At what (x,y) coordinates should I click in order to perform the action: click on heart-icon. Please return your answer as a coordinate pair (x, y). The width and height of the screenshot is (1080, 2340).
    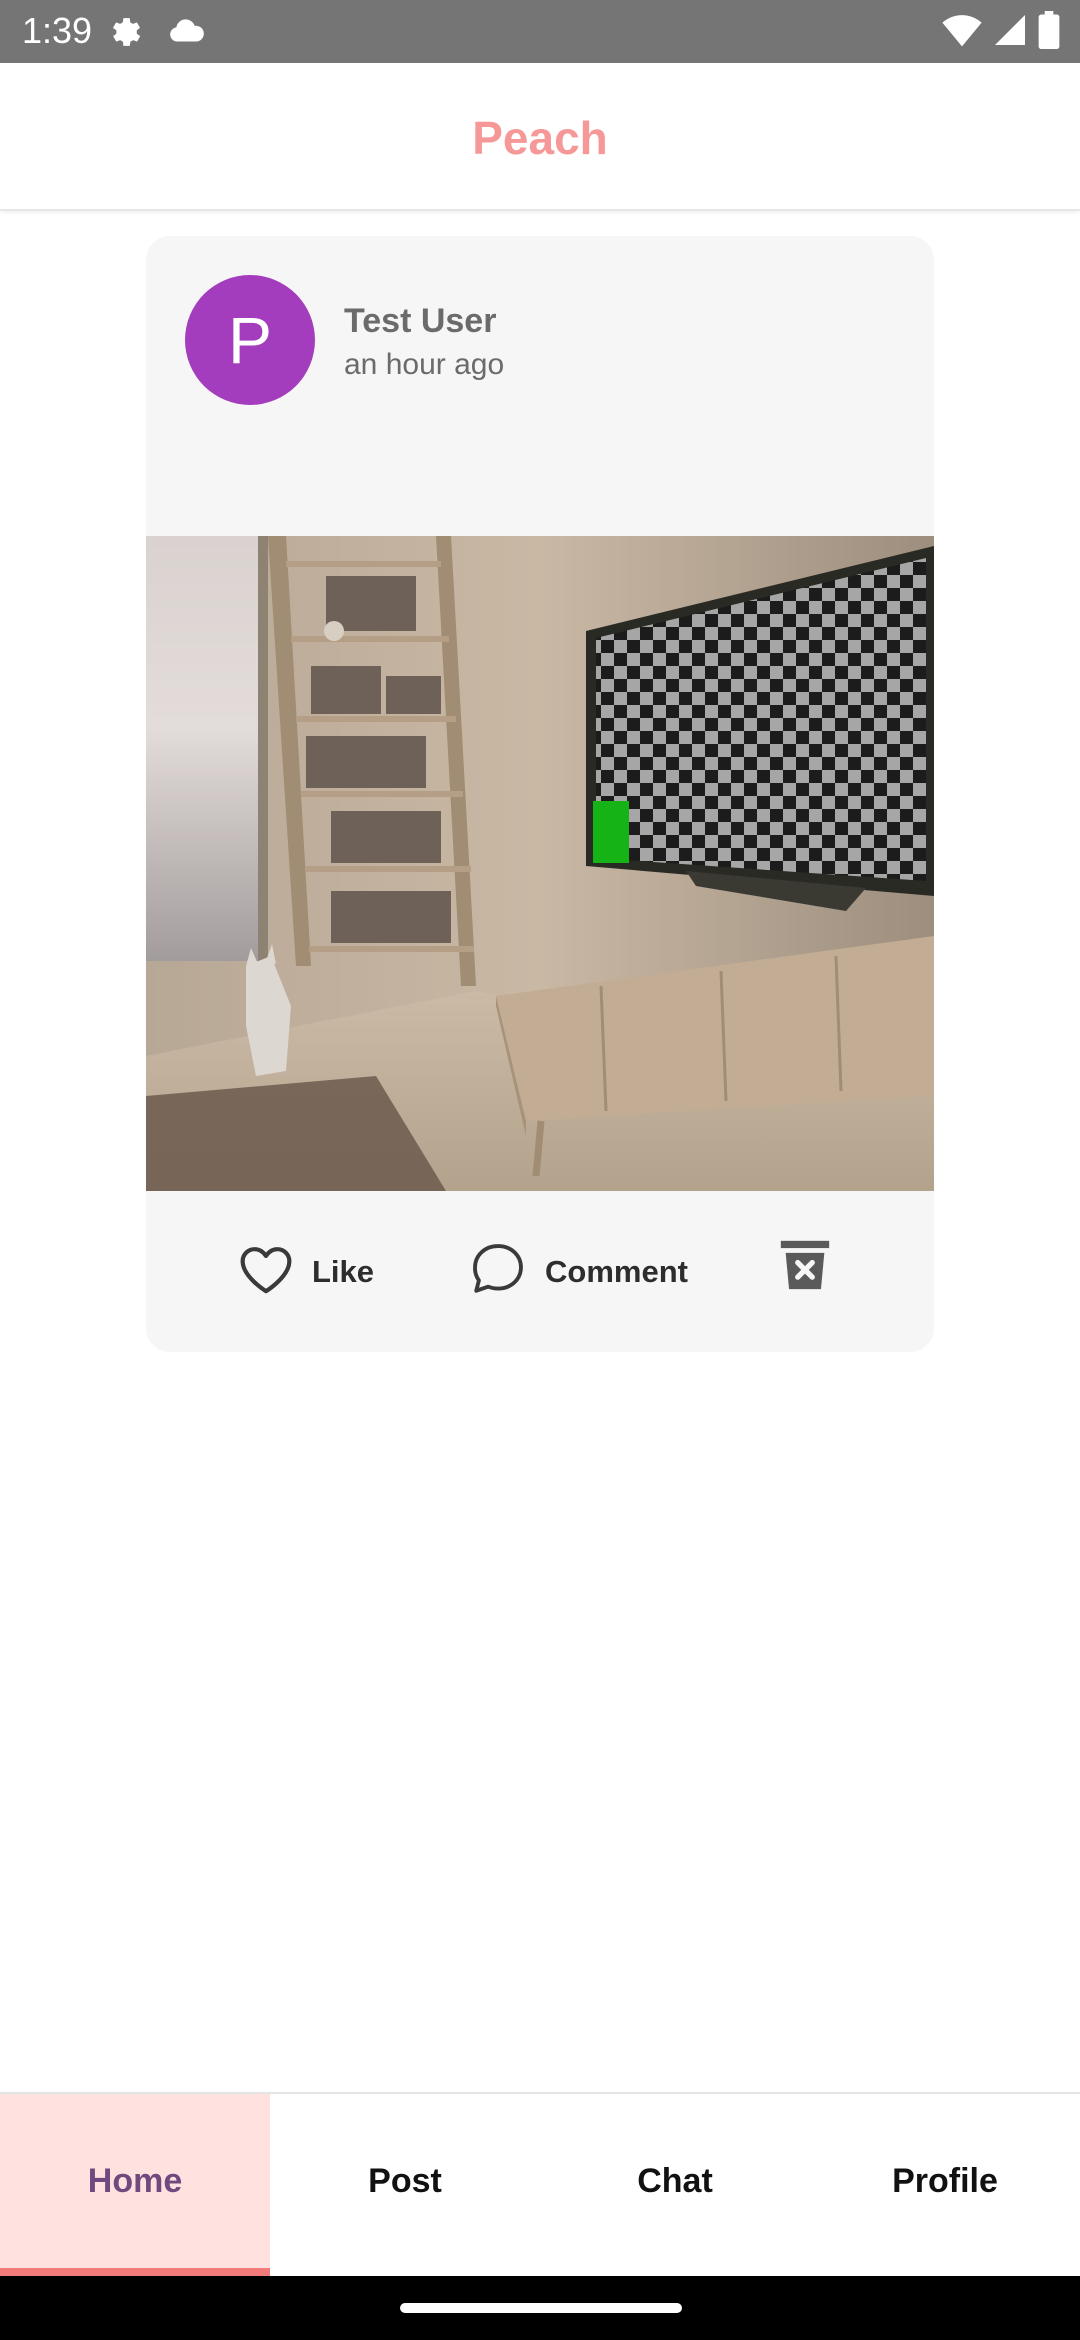
    Looking at the image, I should click on (266, 1271).